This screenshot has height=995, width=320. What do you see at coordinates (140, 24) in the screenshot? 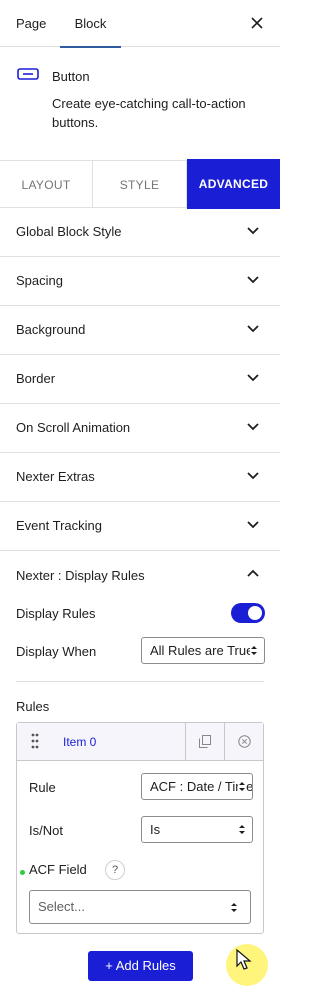
I see `sidebar-tabs: Page Block` at bounding box center [140, 24].